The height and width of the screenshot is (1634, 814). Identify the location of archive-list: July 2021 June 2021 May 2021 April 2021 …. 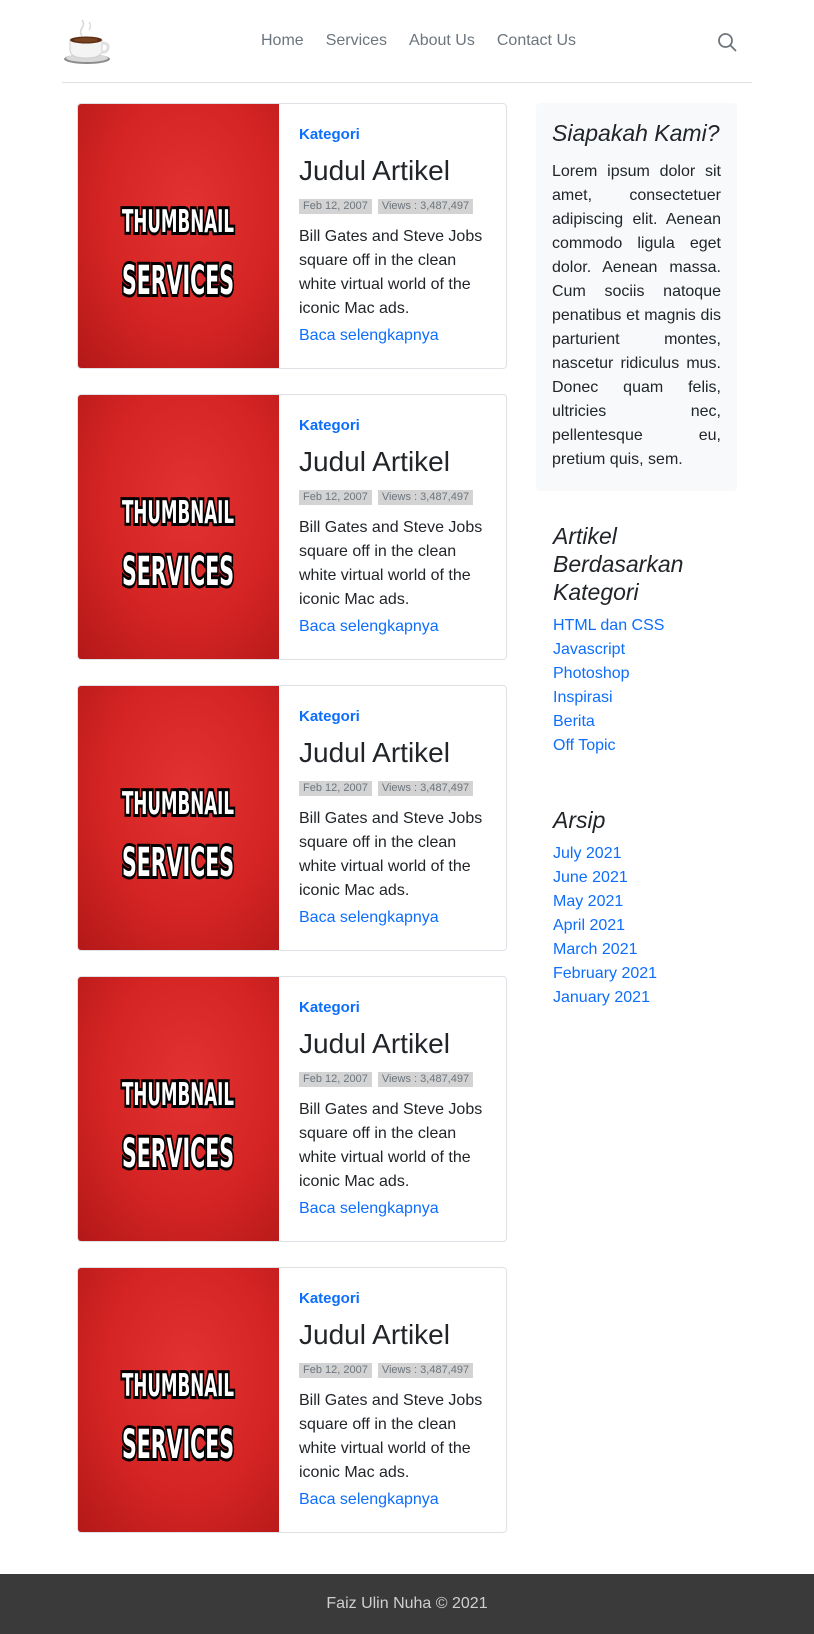
(648, 926).